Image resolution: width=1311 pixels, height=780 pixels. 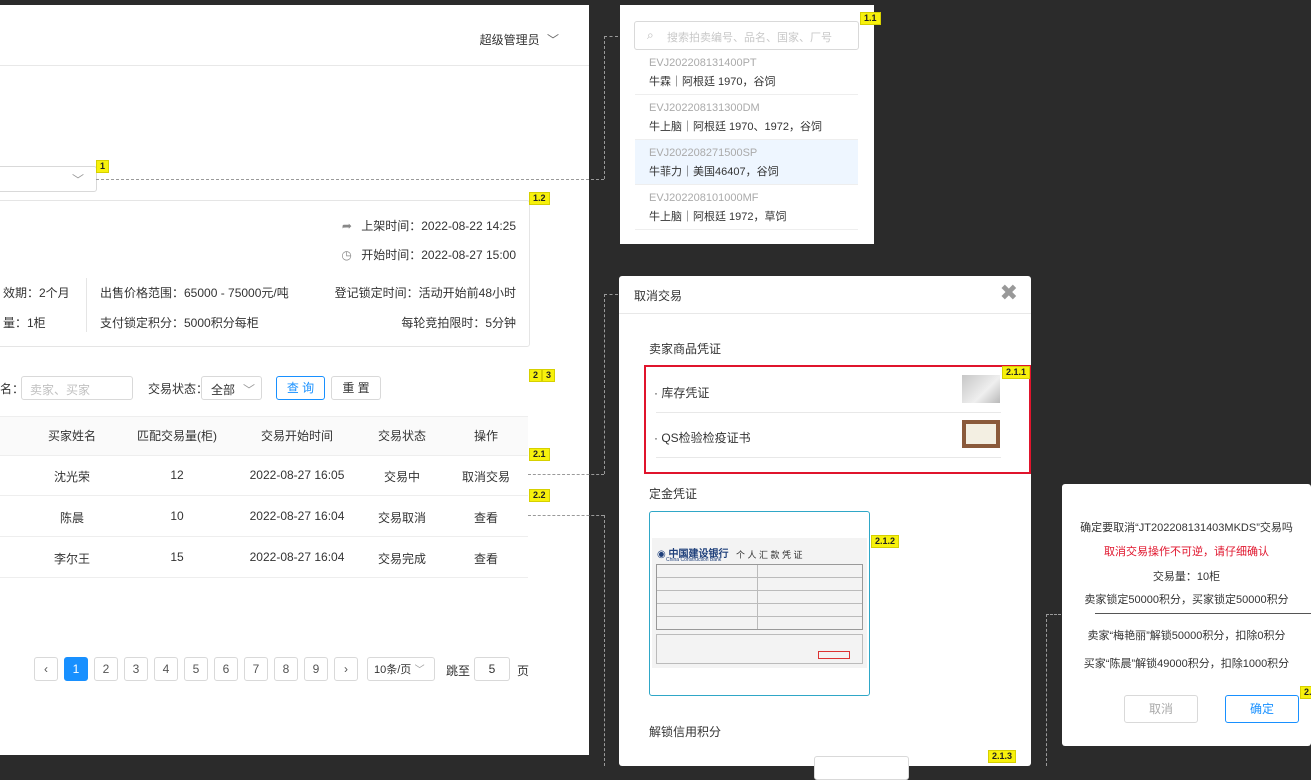 I want to click on cell-time: 2022-08-27 16:04, so click(x=297, y=557).